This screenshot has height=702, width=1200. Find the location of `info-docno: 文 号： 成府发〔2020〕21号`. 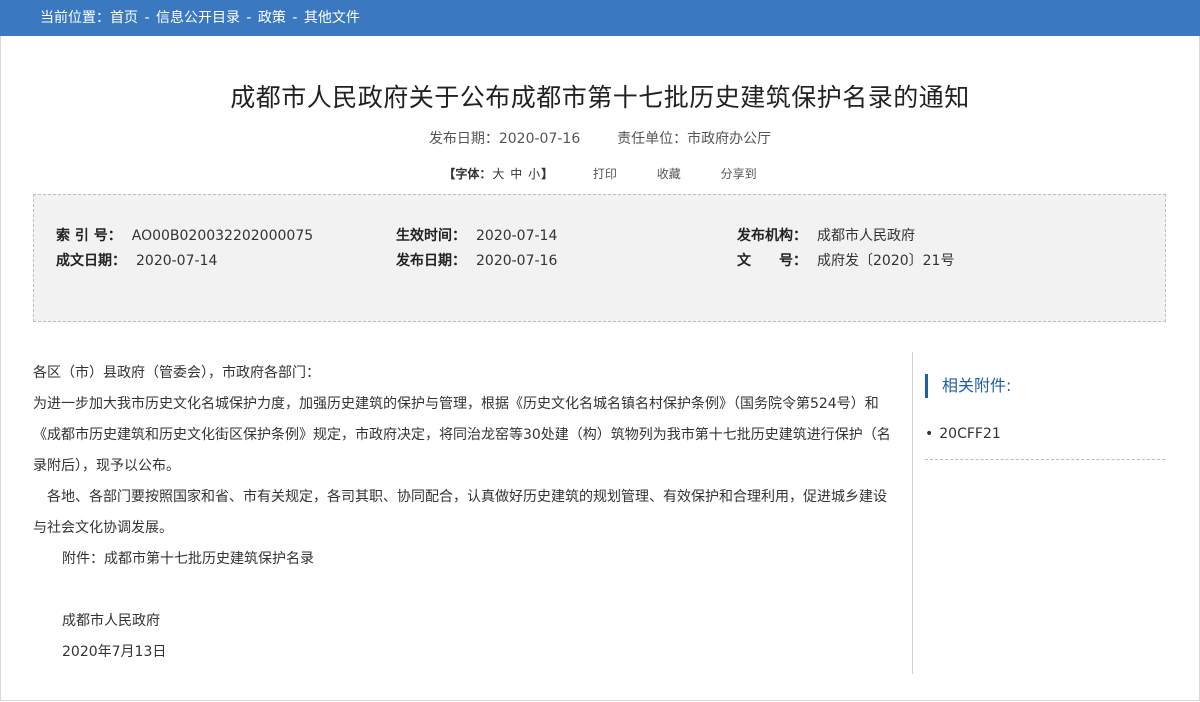

info-docno: 文 号： 成府发〔2020〕21号 is located at coordinates (845, 260).